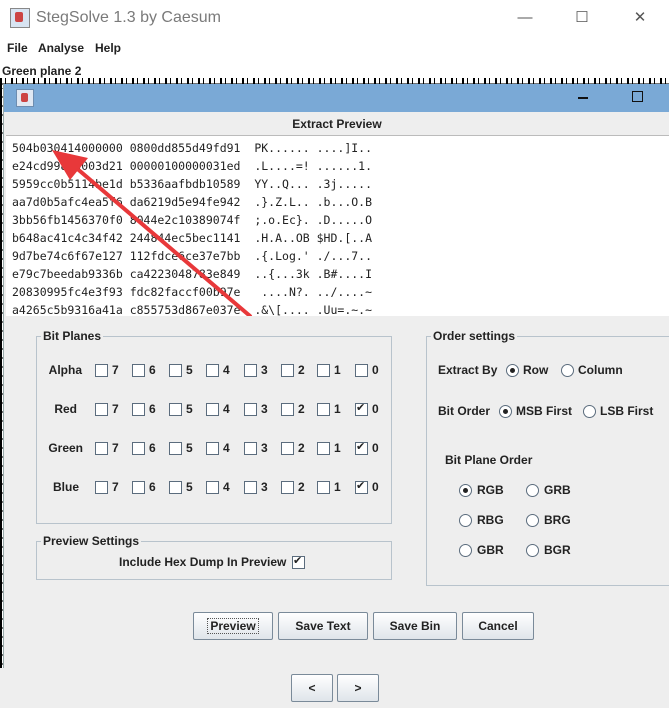 Image resolution: width=669 pixels, height=708 pixels. I want to click on green-bit-7-checkbox, so click(101, 448).